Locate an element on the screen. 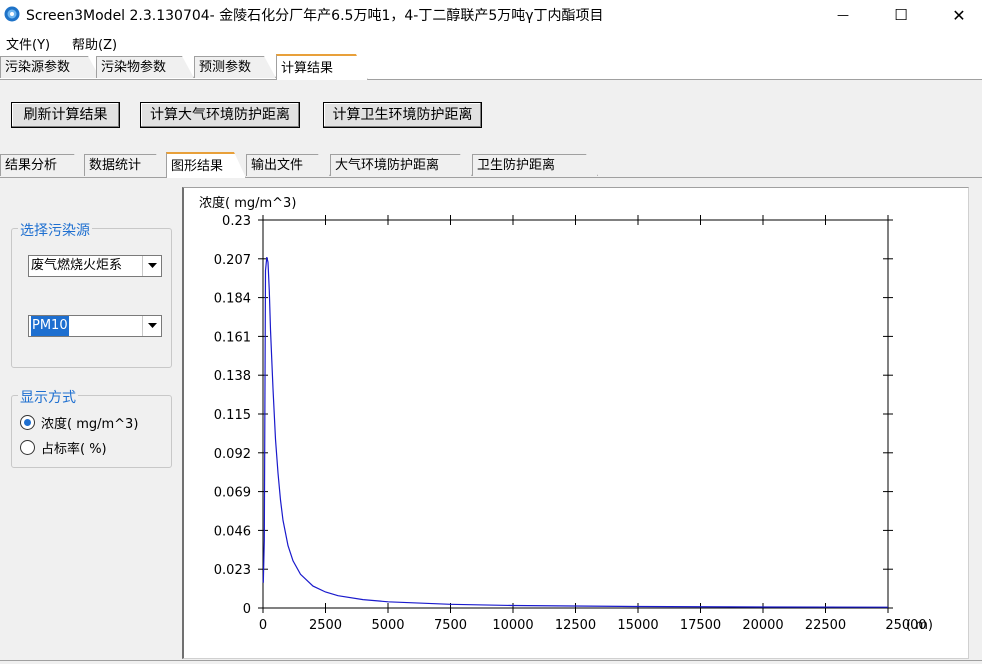  radio-ratio: 占标率( %) is located at coordinates (63, 447).